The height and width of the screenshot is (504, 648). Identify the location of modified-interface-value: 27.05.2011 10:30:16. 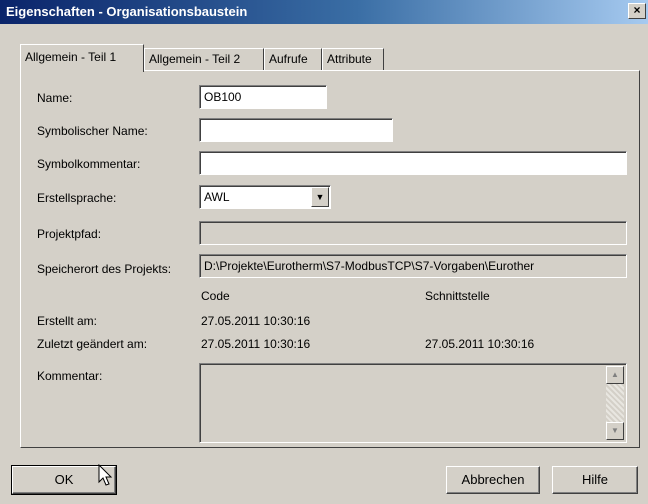
(480, 344).